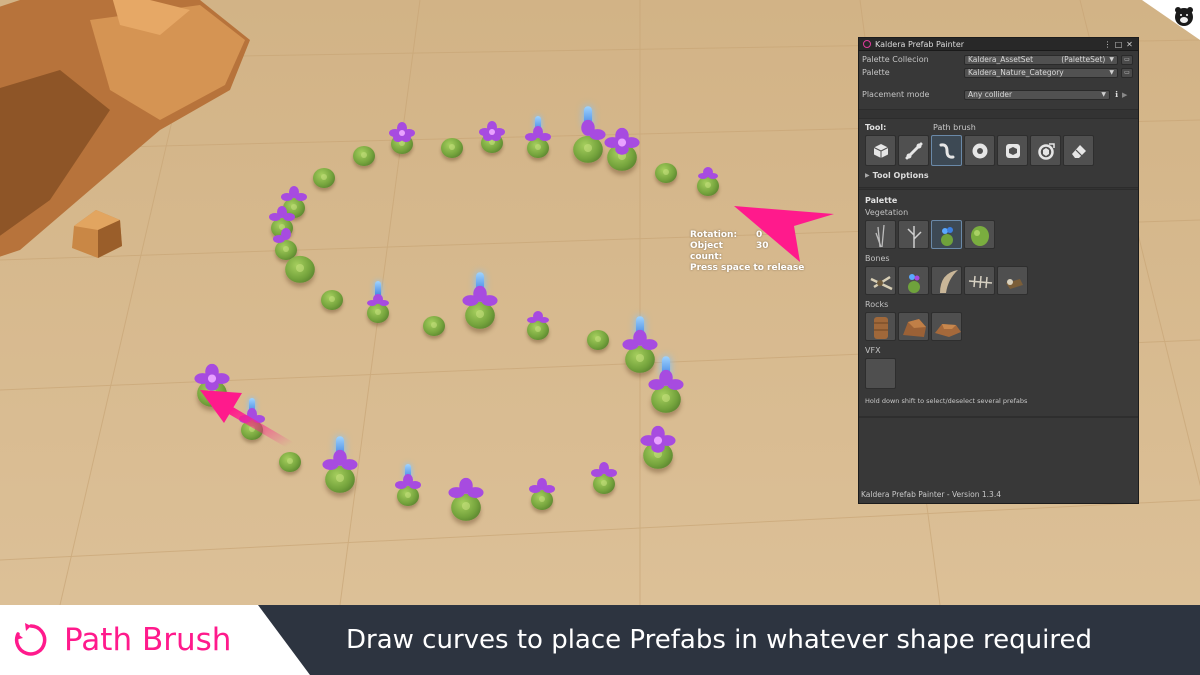 The image size is (1200, 675). I want to click on tool-options-label: Tool Options, so click(900, 175).